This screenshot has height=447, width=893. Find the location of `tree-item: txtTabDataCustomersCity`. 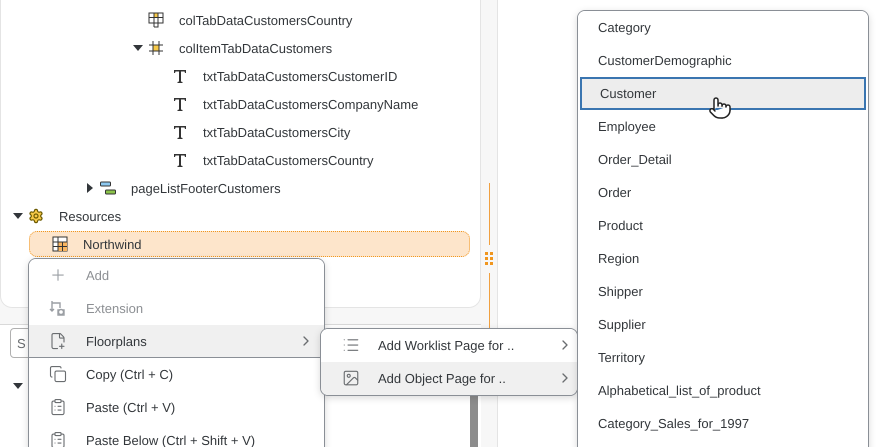

tree-item: txtTabDataCustomersCity is located at coordinates (309, 132).